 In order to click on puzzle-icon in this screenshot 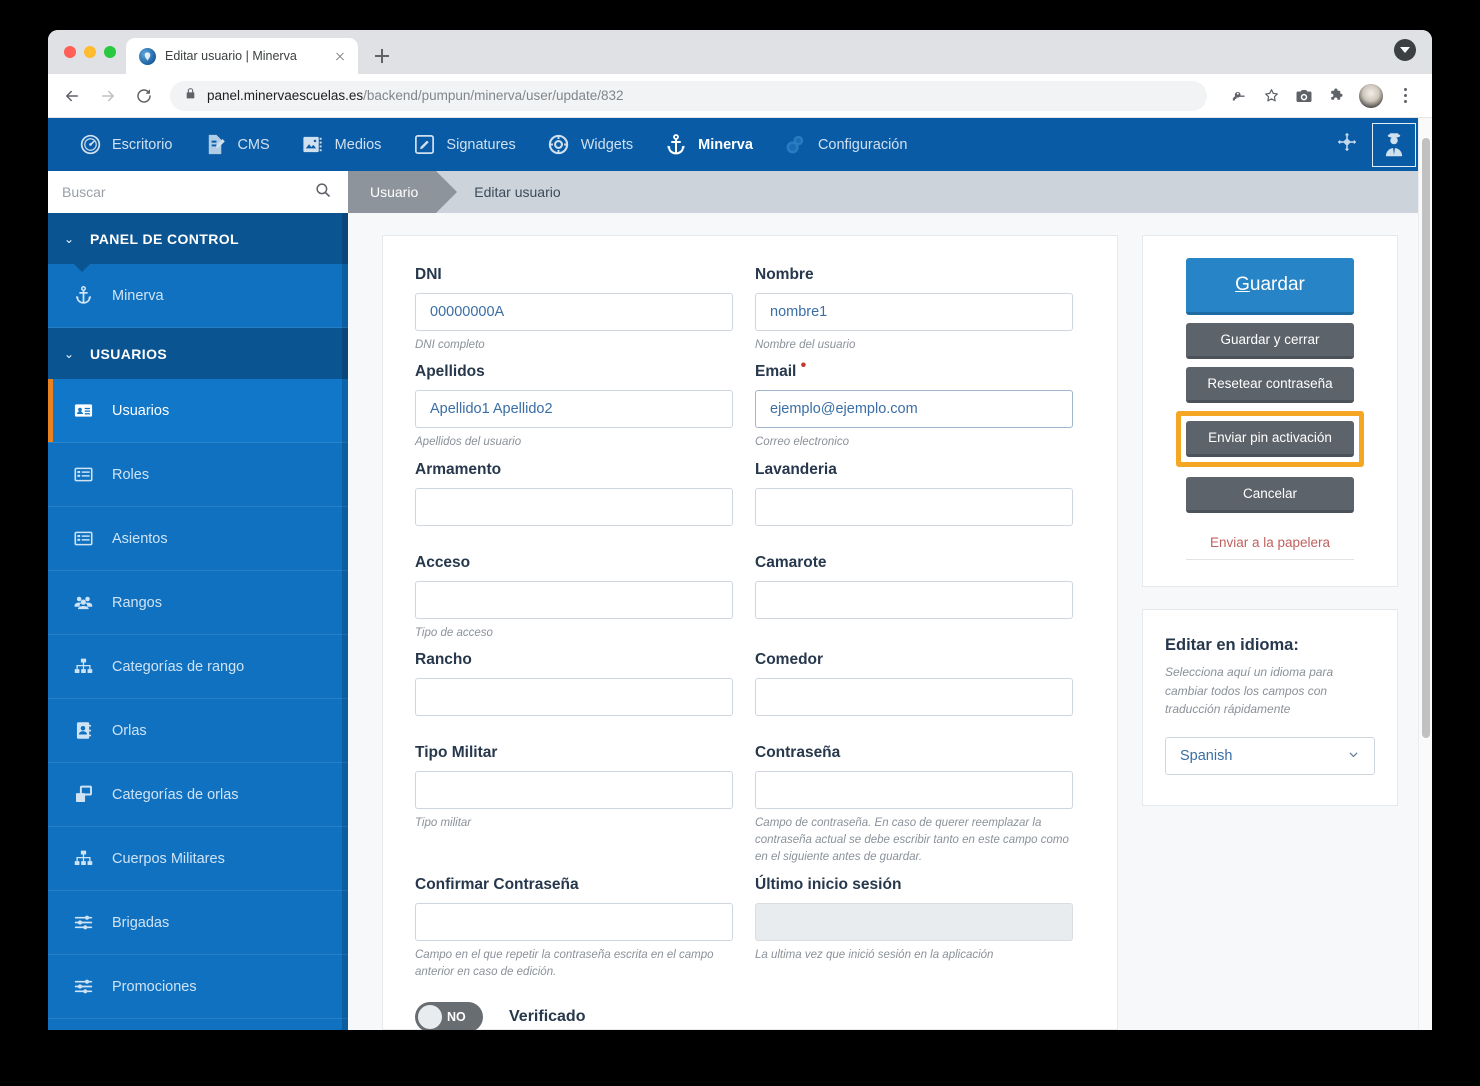, I will do `click(1337, 96)`.